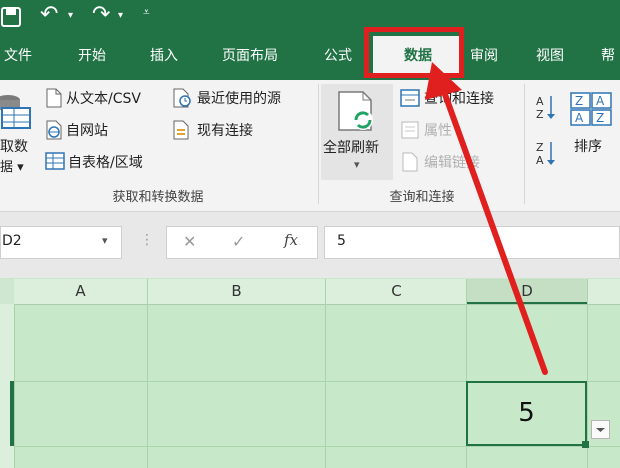 The height and width of the screenshot is (468, 620). What do you see at coordinates (587, 373) in the screenshot?
I see `gridline-col-de` at bounding box center [587, 373].